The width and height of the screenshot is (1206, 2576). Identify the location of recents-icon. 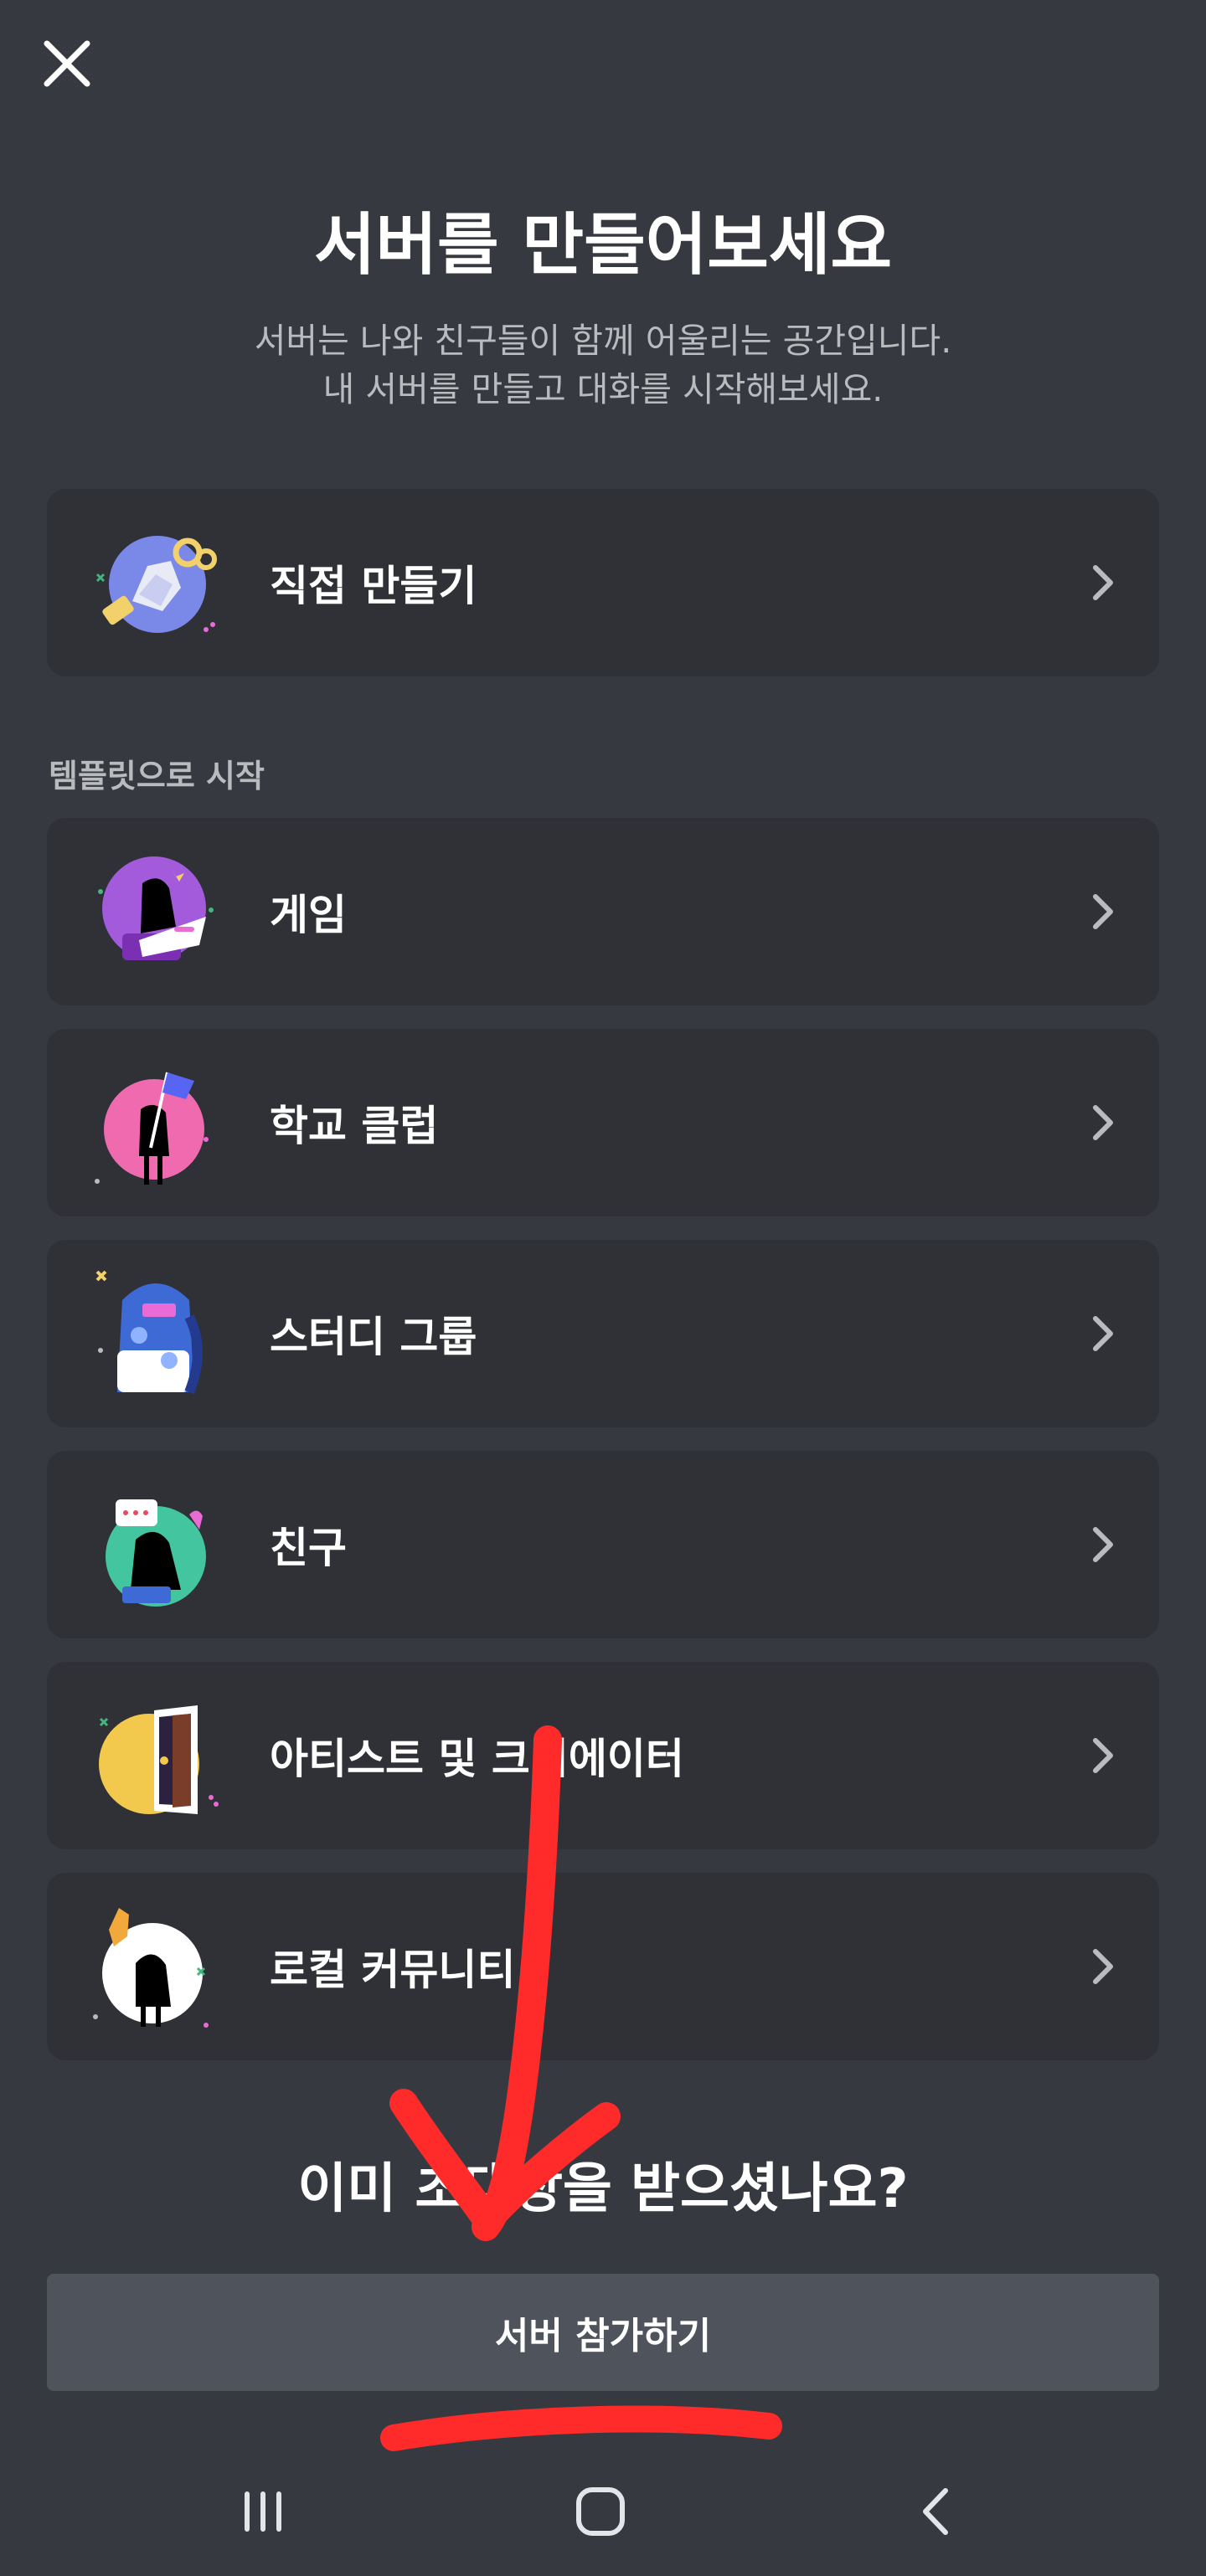
(263, 2511).